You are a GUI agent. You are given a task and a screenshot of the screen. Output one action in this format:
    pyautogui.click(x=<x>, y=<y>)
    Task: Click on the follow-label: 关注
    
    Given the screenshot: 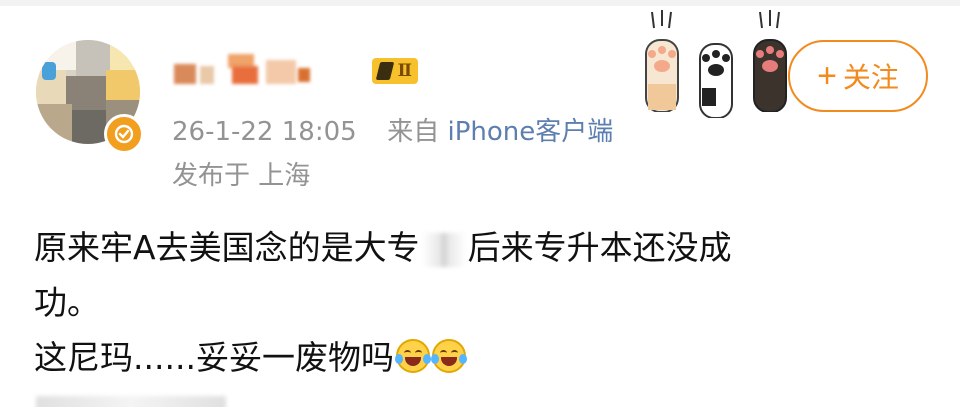 What is the action you would take?
    pyautogui.click(x=870, y=77)
    